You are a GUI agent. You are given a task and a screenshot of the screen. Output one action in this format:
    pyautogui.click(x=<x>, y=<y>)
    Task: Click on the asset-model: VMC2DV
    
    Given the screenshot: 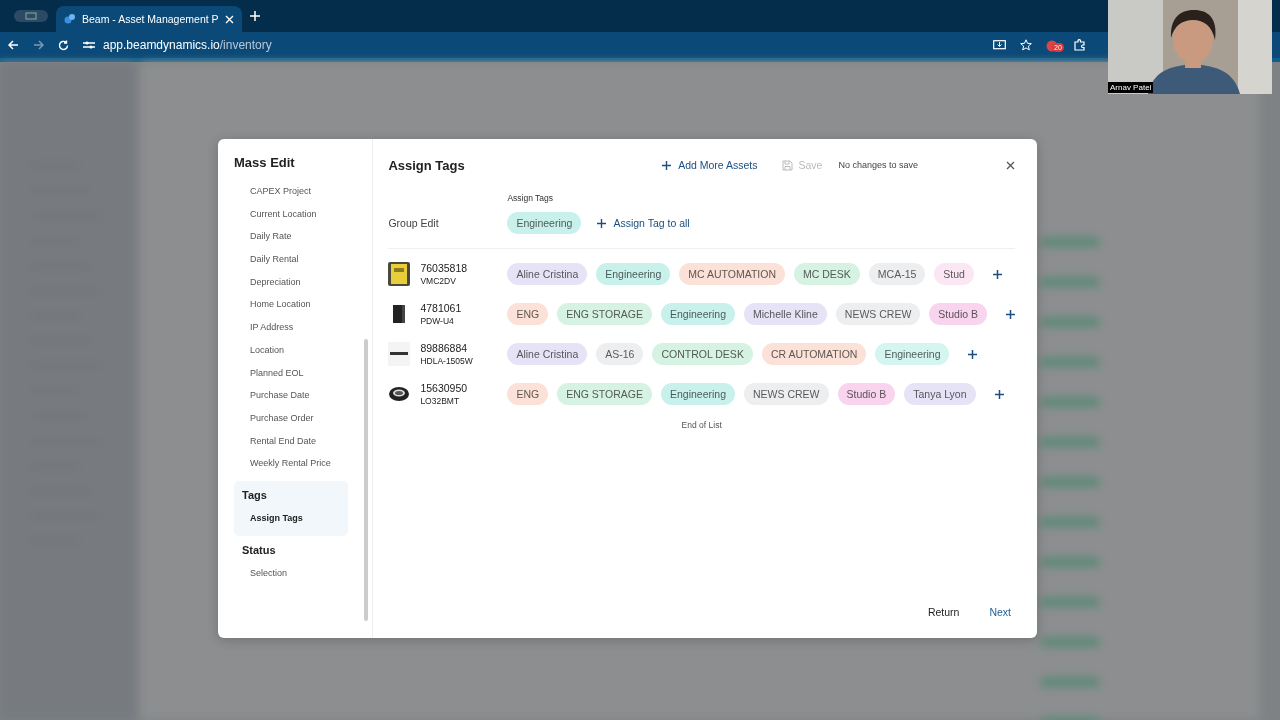 What is the action you would take?
    pyautogui.click(x=438, y=281)
    